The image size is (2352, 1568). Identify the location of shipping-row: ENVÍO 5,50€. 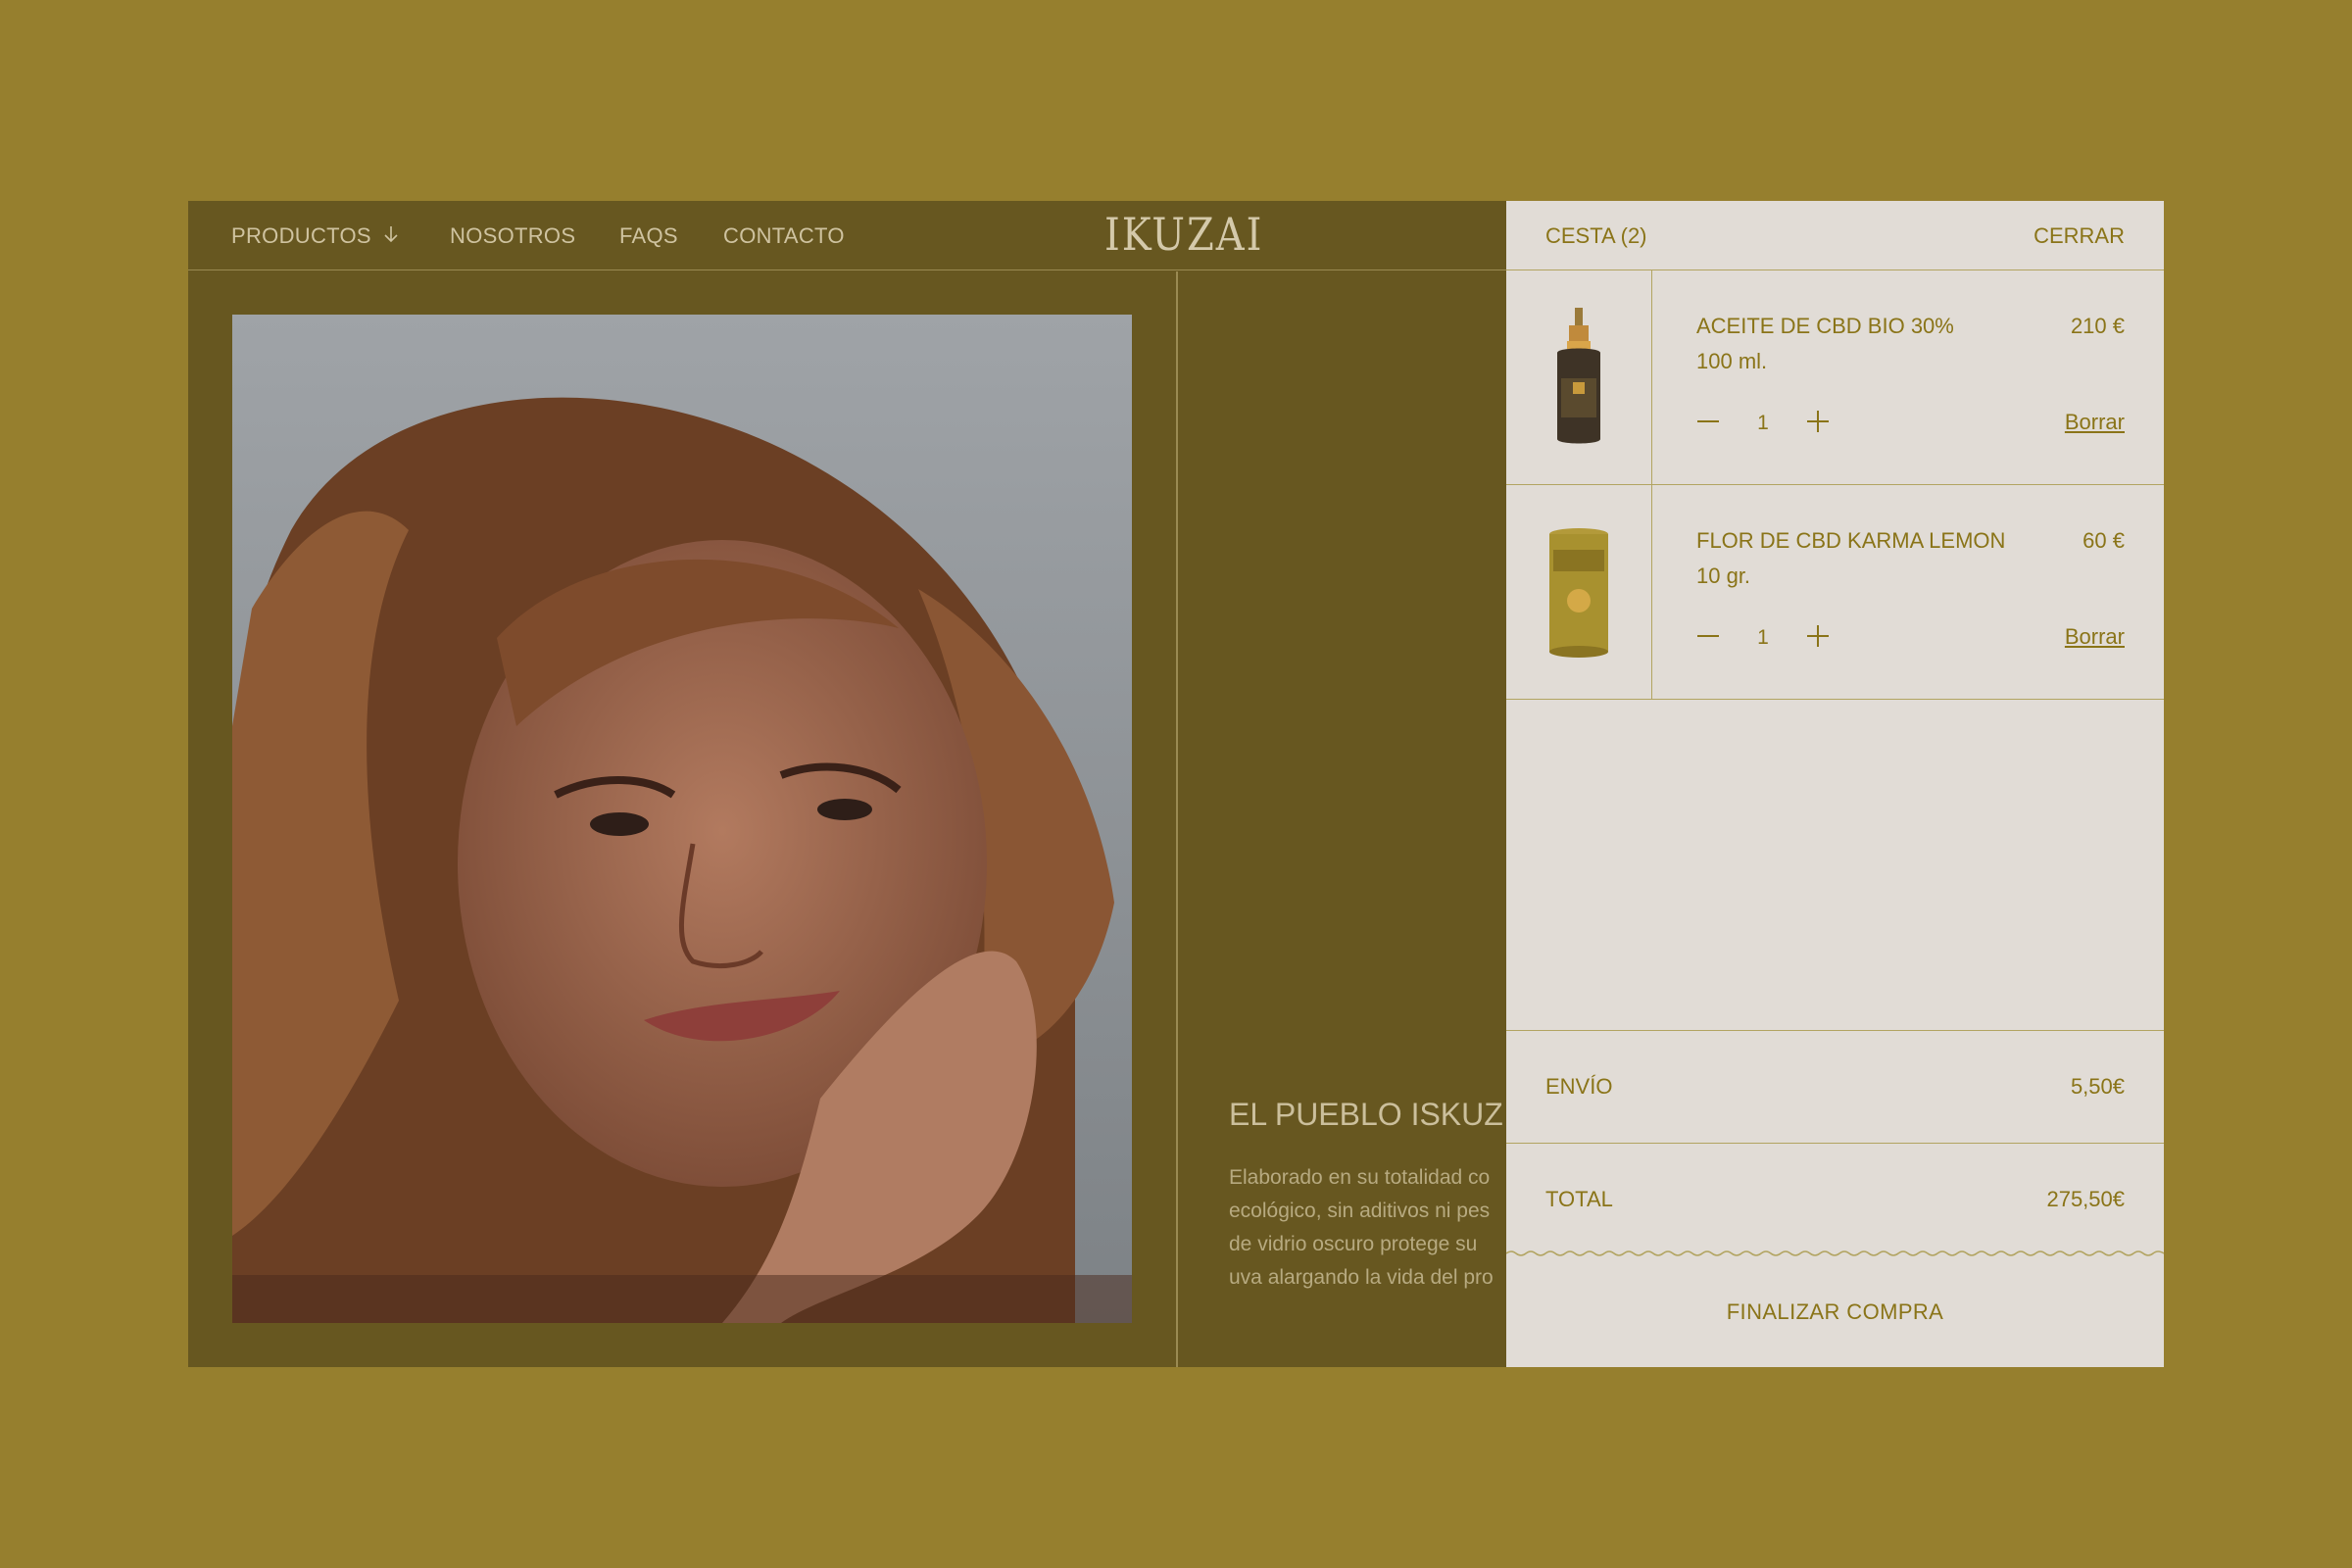
(1835, 1086).